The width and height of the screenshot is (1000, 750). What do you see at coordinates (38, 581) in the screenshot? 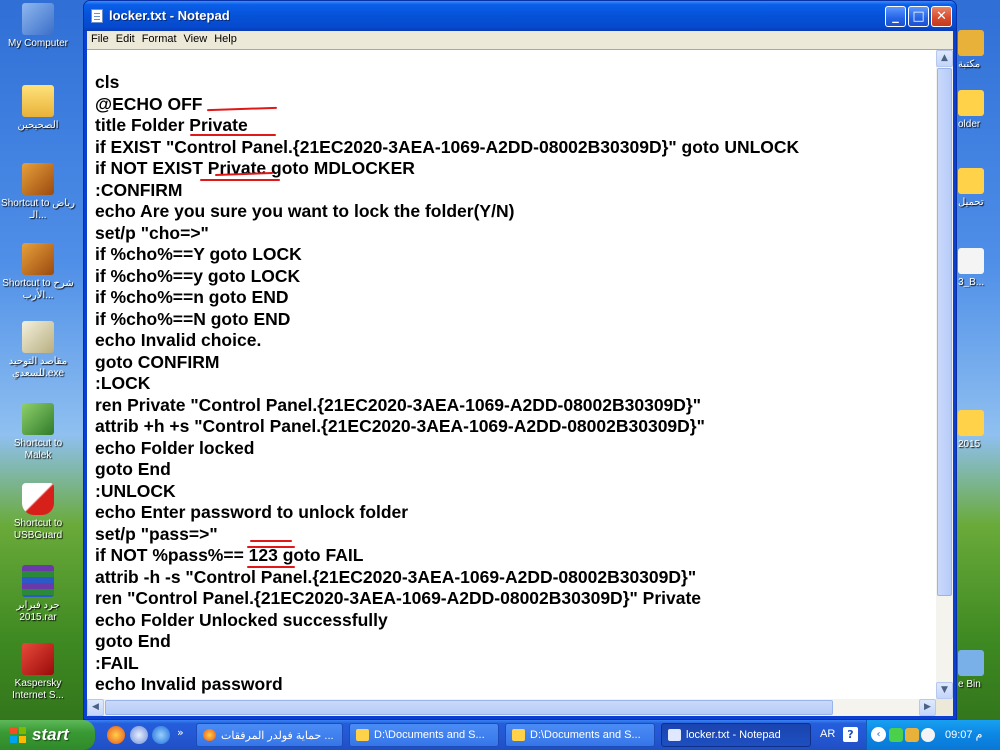
I see `archive-icon` at bounding box center [38, 581].